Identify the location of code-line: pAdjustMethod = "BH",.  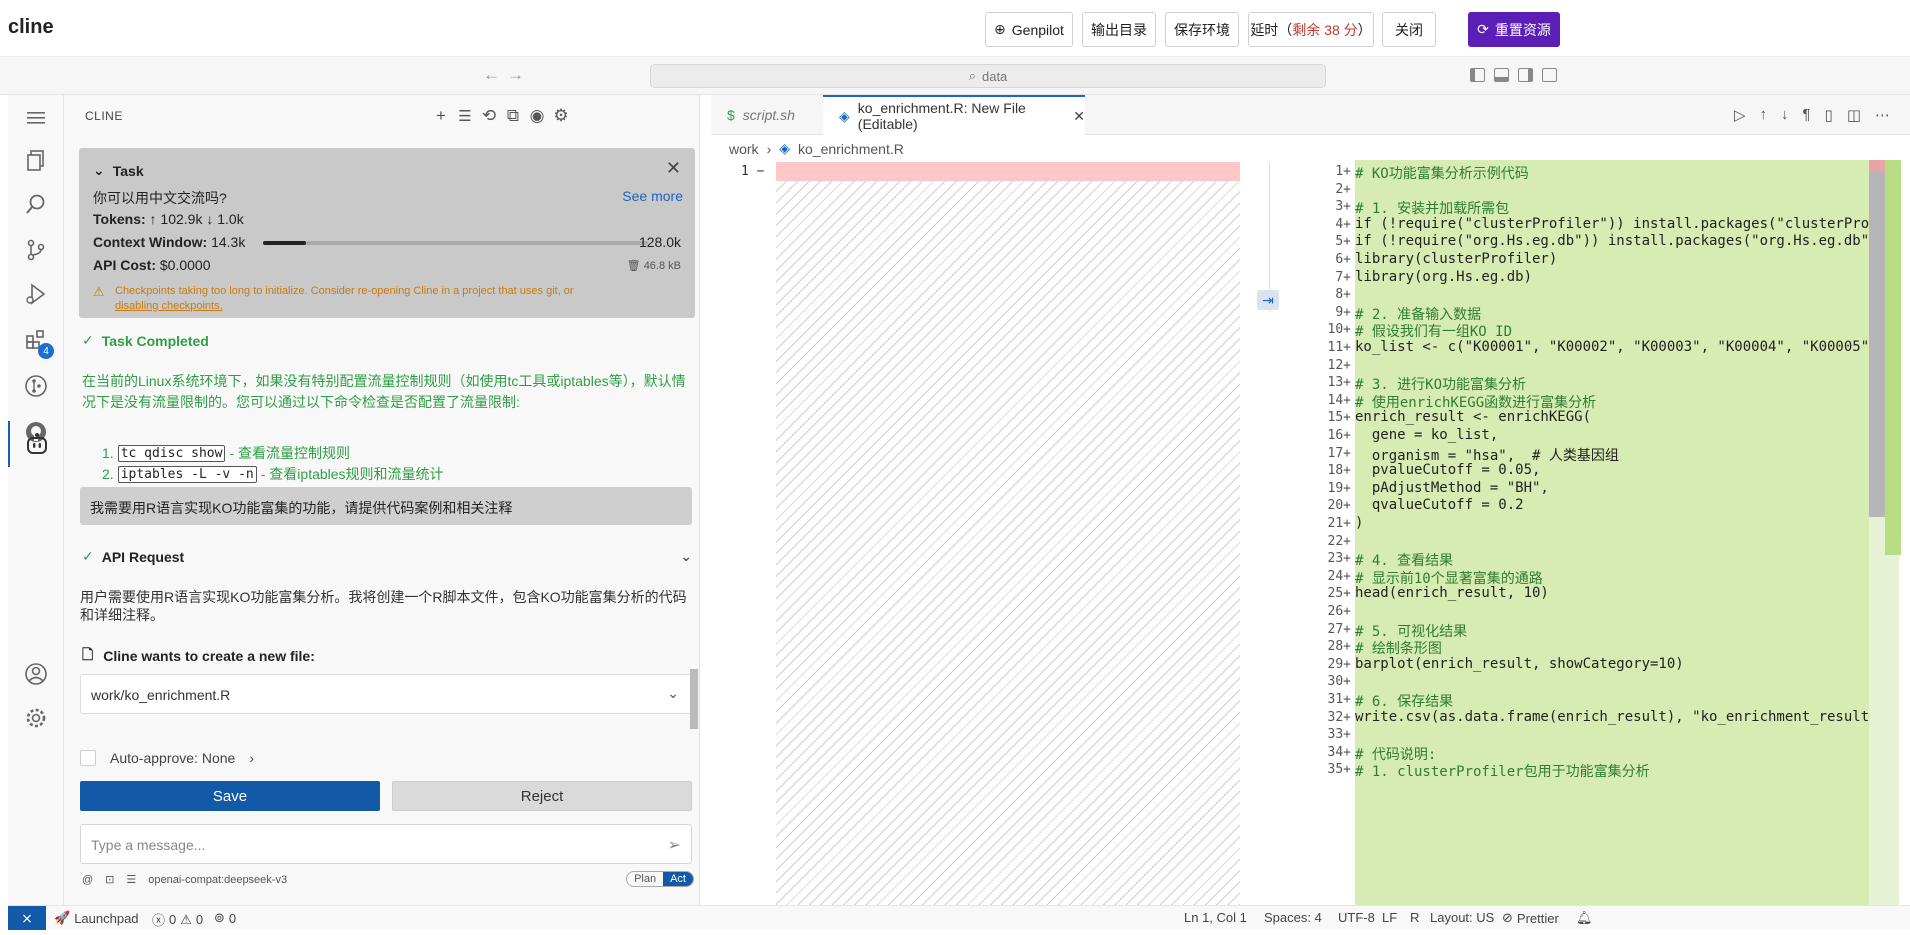
(1452, 487).